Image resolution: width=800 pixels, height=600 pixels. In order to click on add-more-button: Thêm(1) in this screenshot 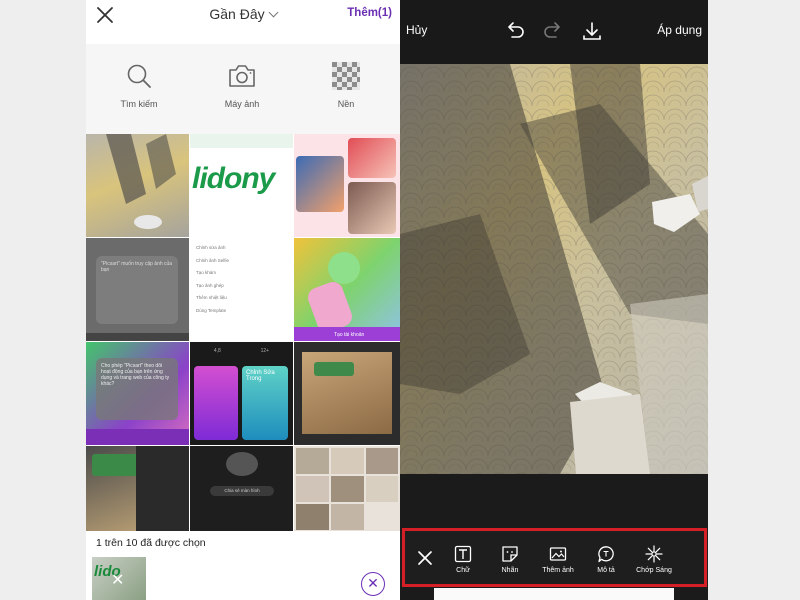, I will do `click(369, 13)`.